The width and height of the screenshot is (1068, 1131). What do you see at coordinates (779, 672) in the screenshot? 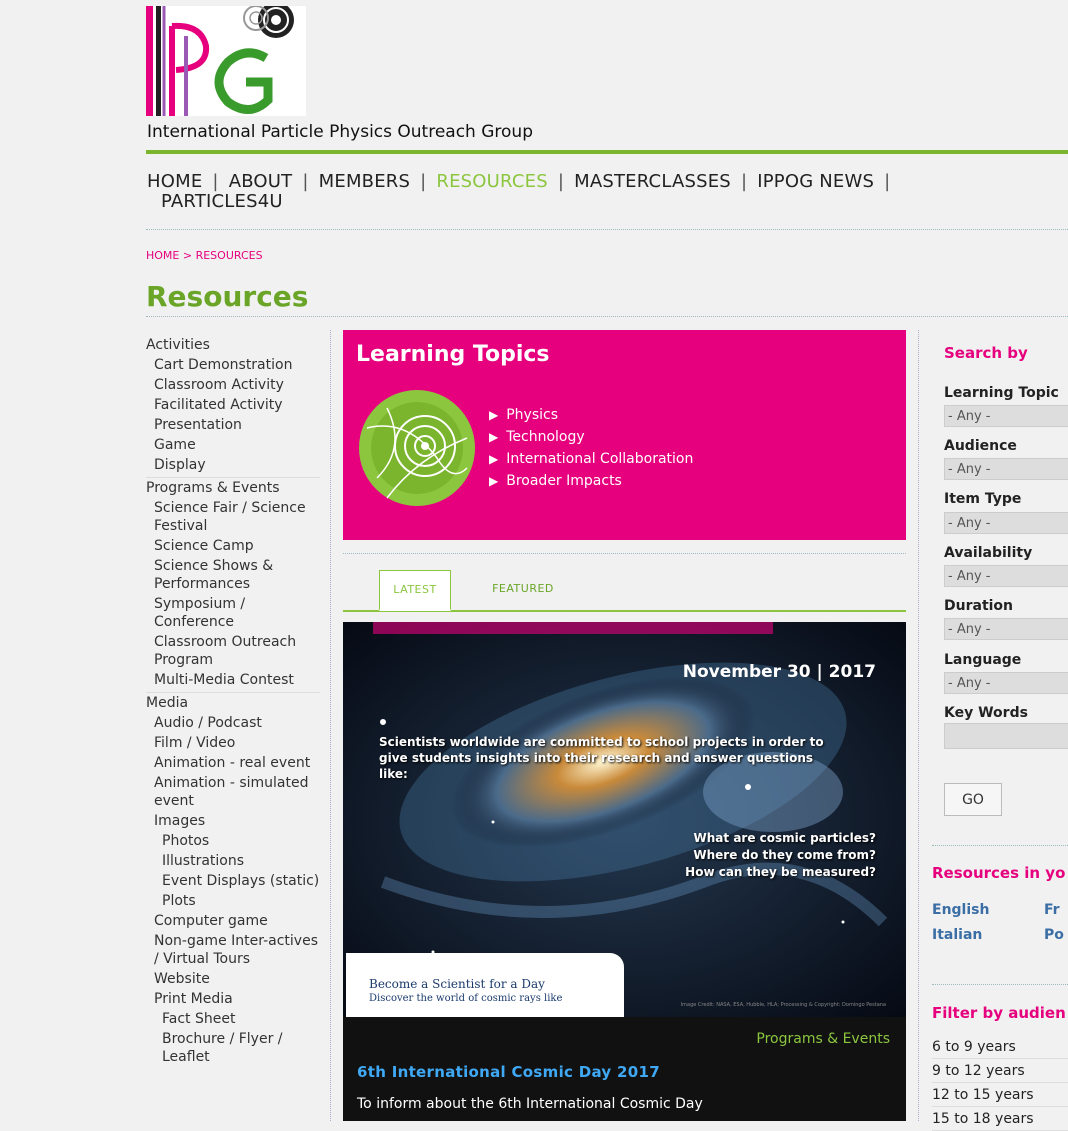
I see `event-date: November 30 | 2017` at bounding box center [779, 672].